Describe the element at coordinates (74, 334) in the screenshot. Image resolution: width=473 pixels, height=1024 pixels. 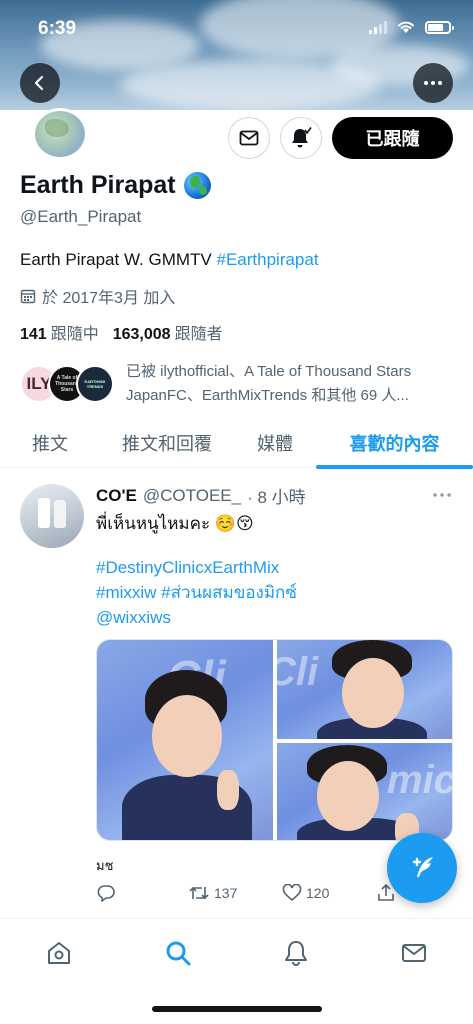
I see `following-label: 跟隨中` at that location.